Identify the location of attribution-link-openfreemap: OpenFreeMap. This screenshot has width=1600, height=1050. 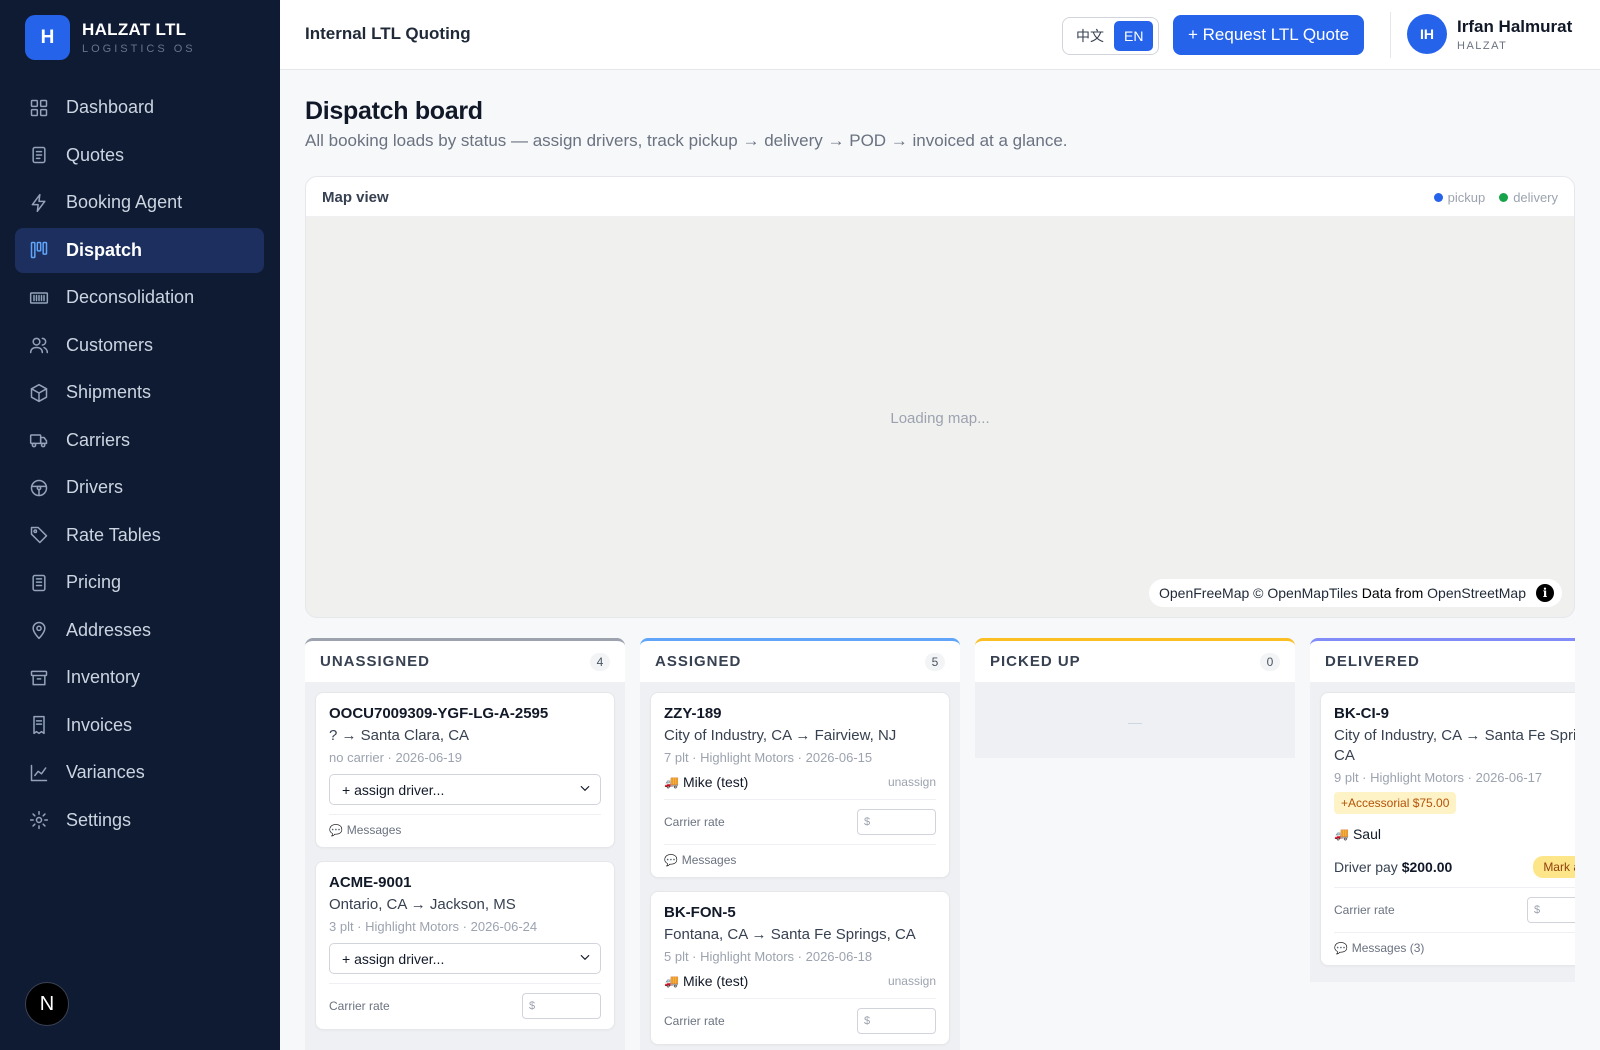
(1204, 593).